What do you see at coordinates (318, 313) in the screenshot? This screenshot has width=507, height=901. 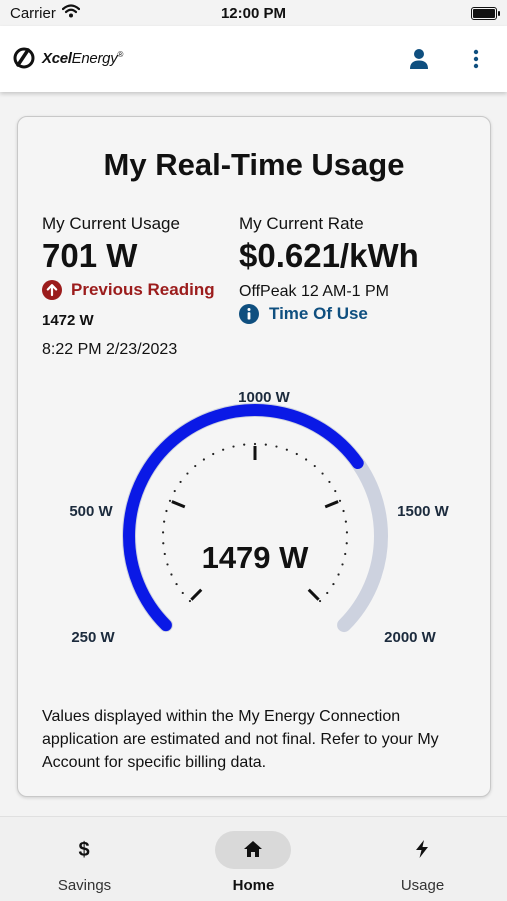 I see `time-of-use-label: Time Of Use` at bounding box center [318, 313].